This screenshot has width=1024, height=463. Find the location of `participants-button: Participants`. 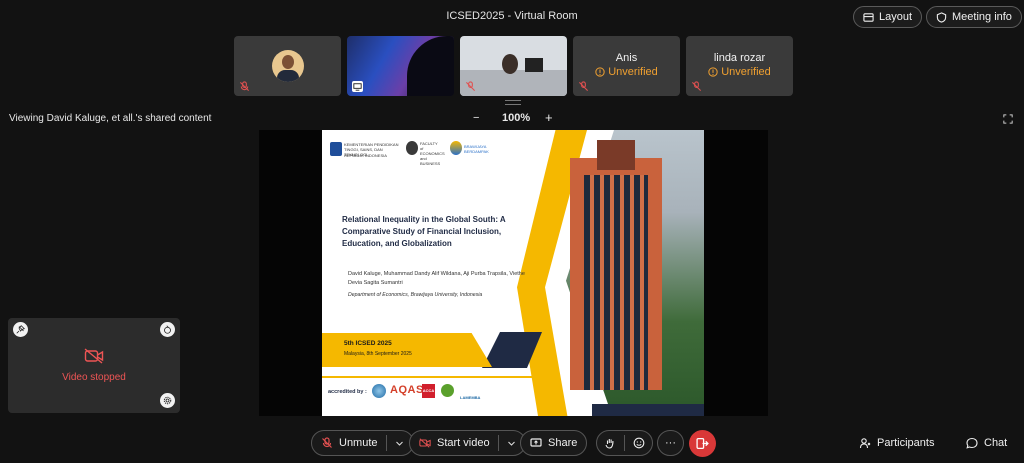

participants-button: Participants is located at coordinates (896, 443).